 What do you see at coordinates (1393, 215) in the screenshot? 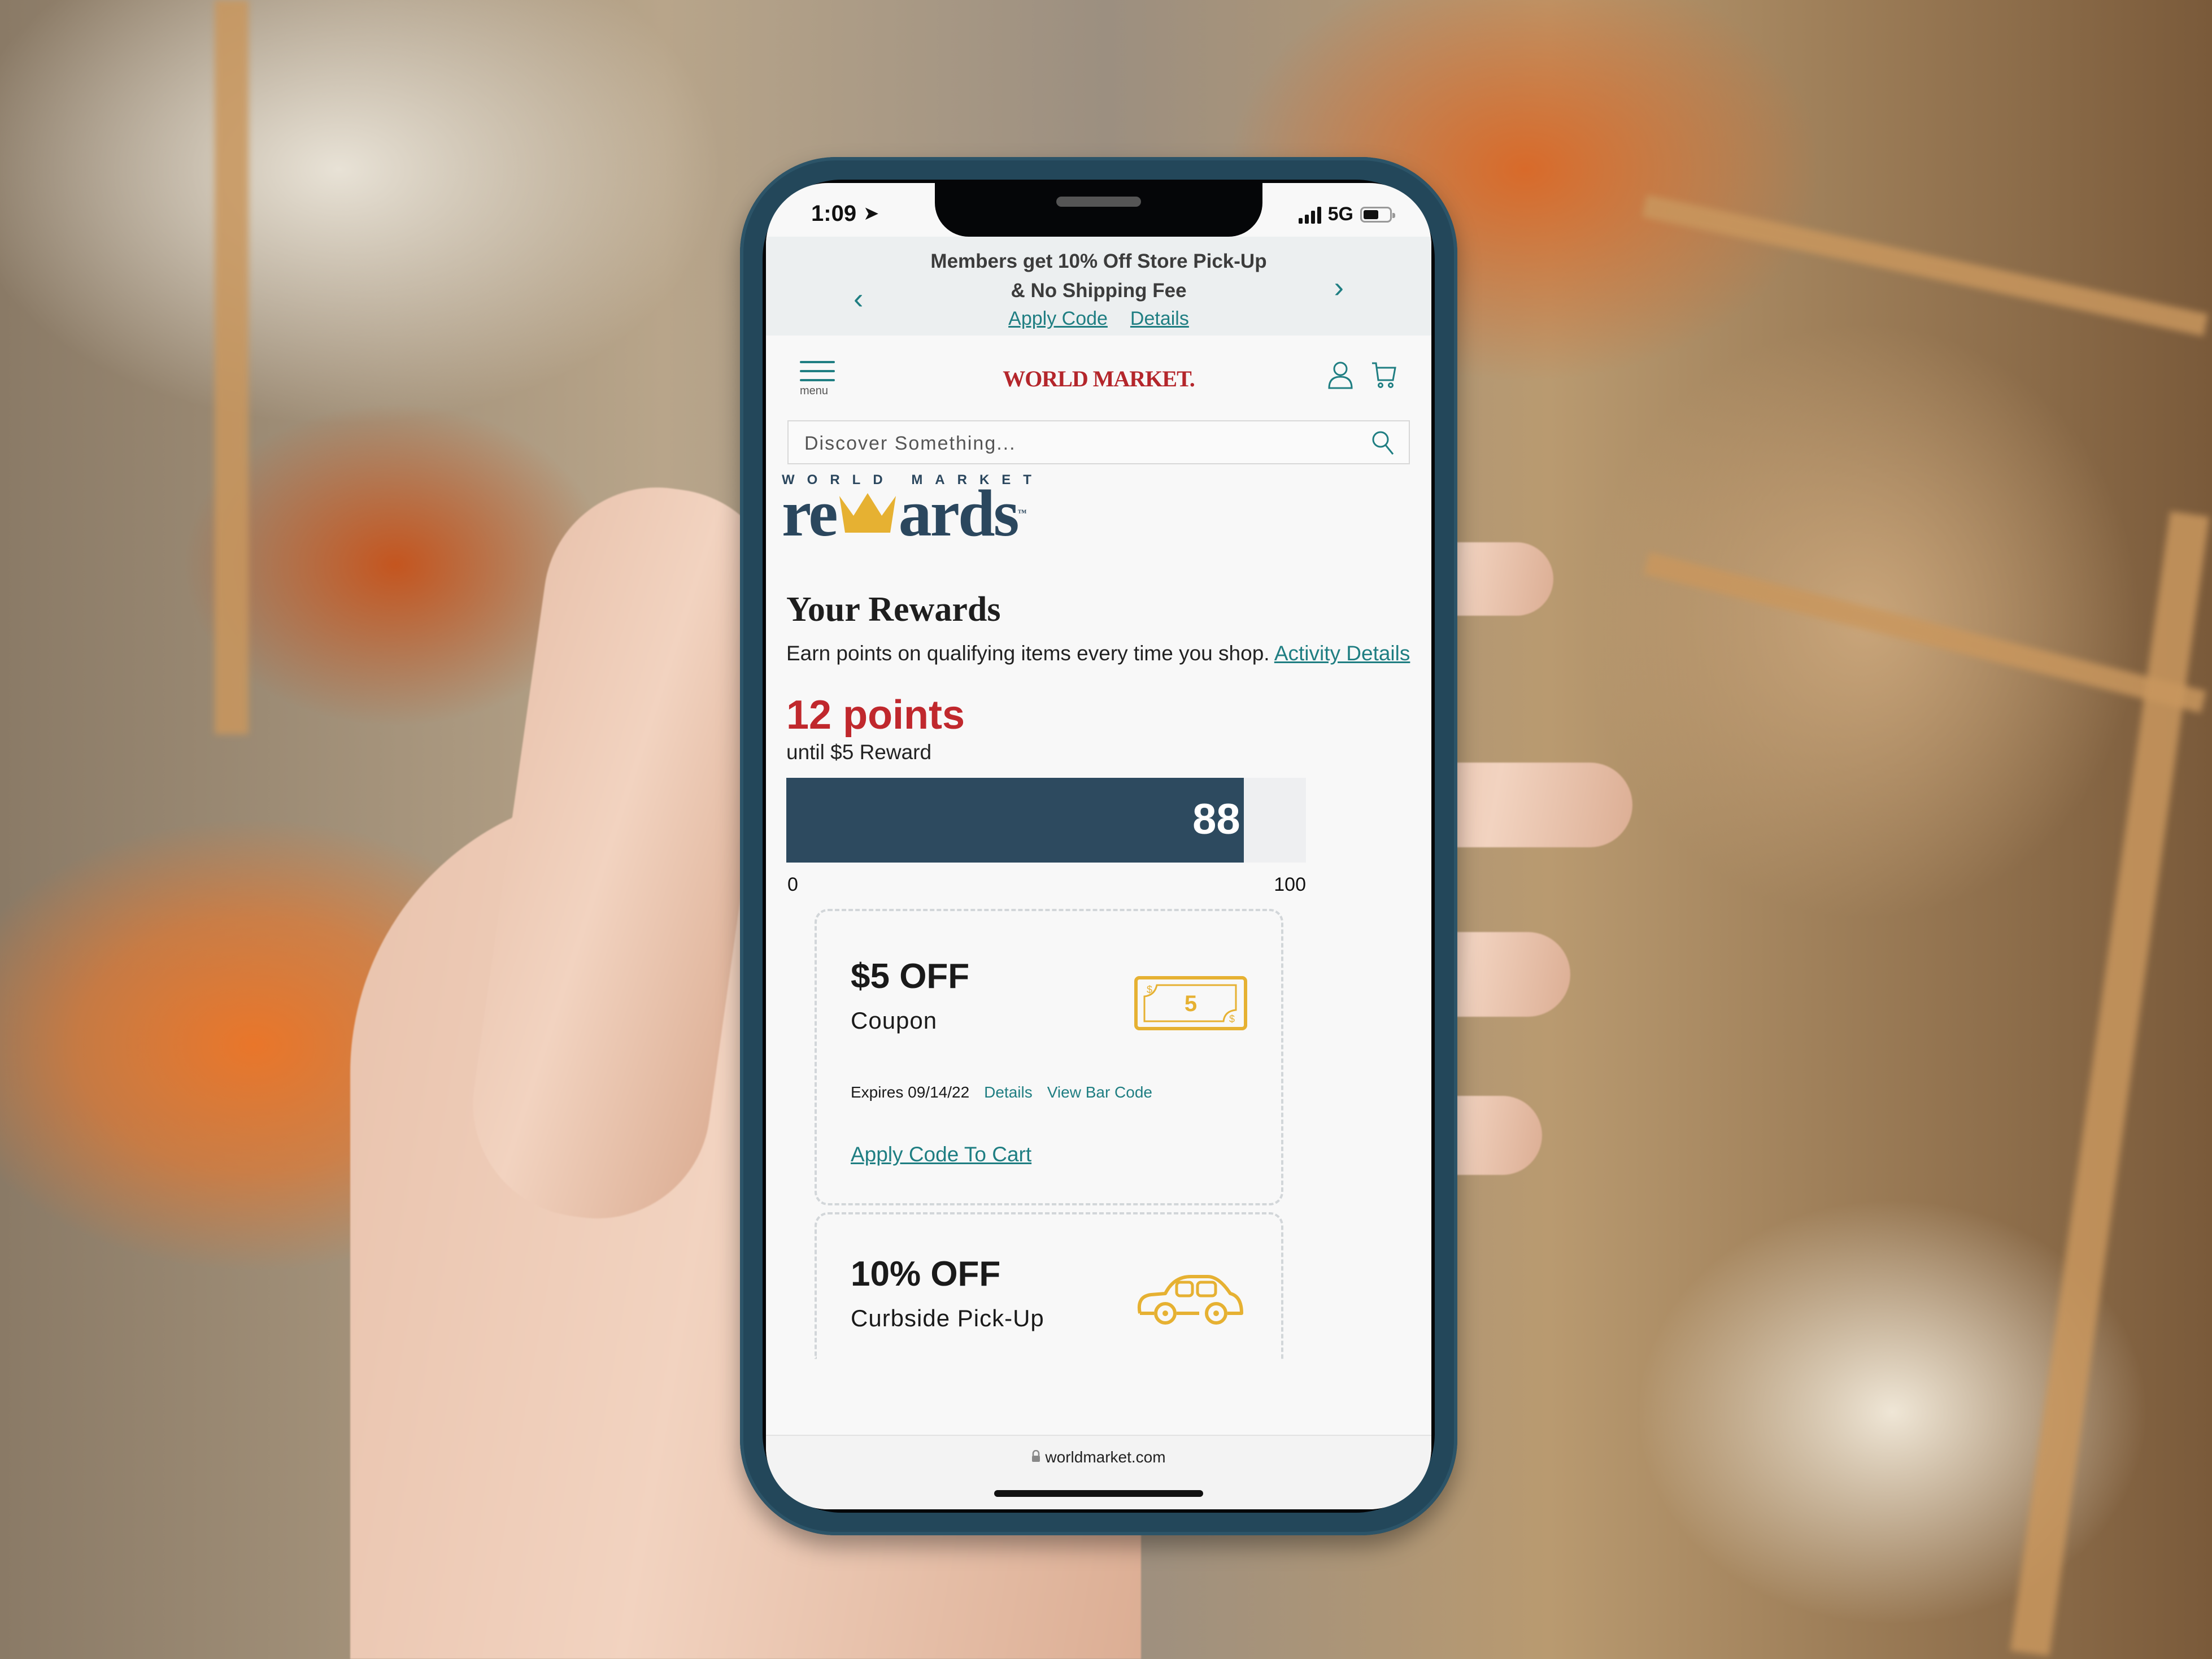
I see `battery-cap` at bounding box center [1393, 215].